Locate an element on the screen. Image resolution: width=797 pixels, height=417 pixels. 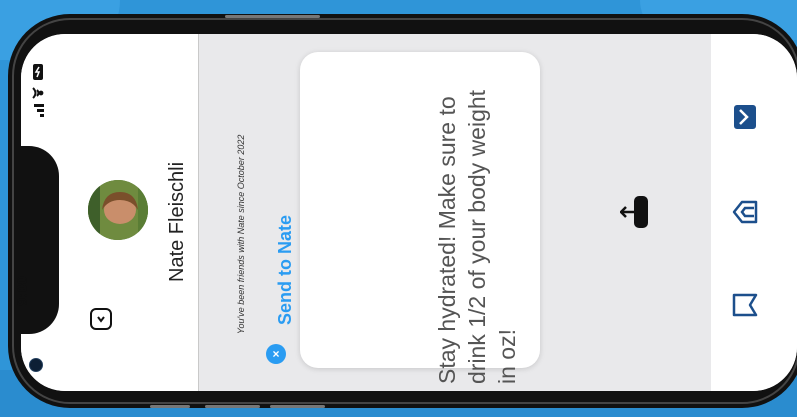
battery-icon is located at coordinates (38, 72).